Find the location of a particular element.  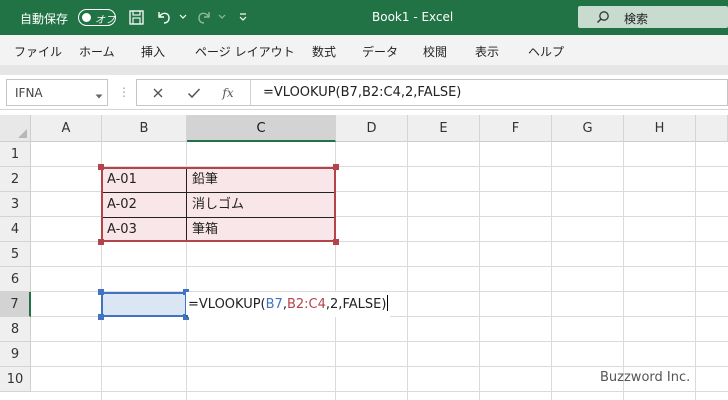

ribbon-collapsed-area is located at coordinates (364, 70).